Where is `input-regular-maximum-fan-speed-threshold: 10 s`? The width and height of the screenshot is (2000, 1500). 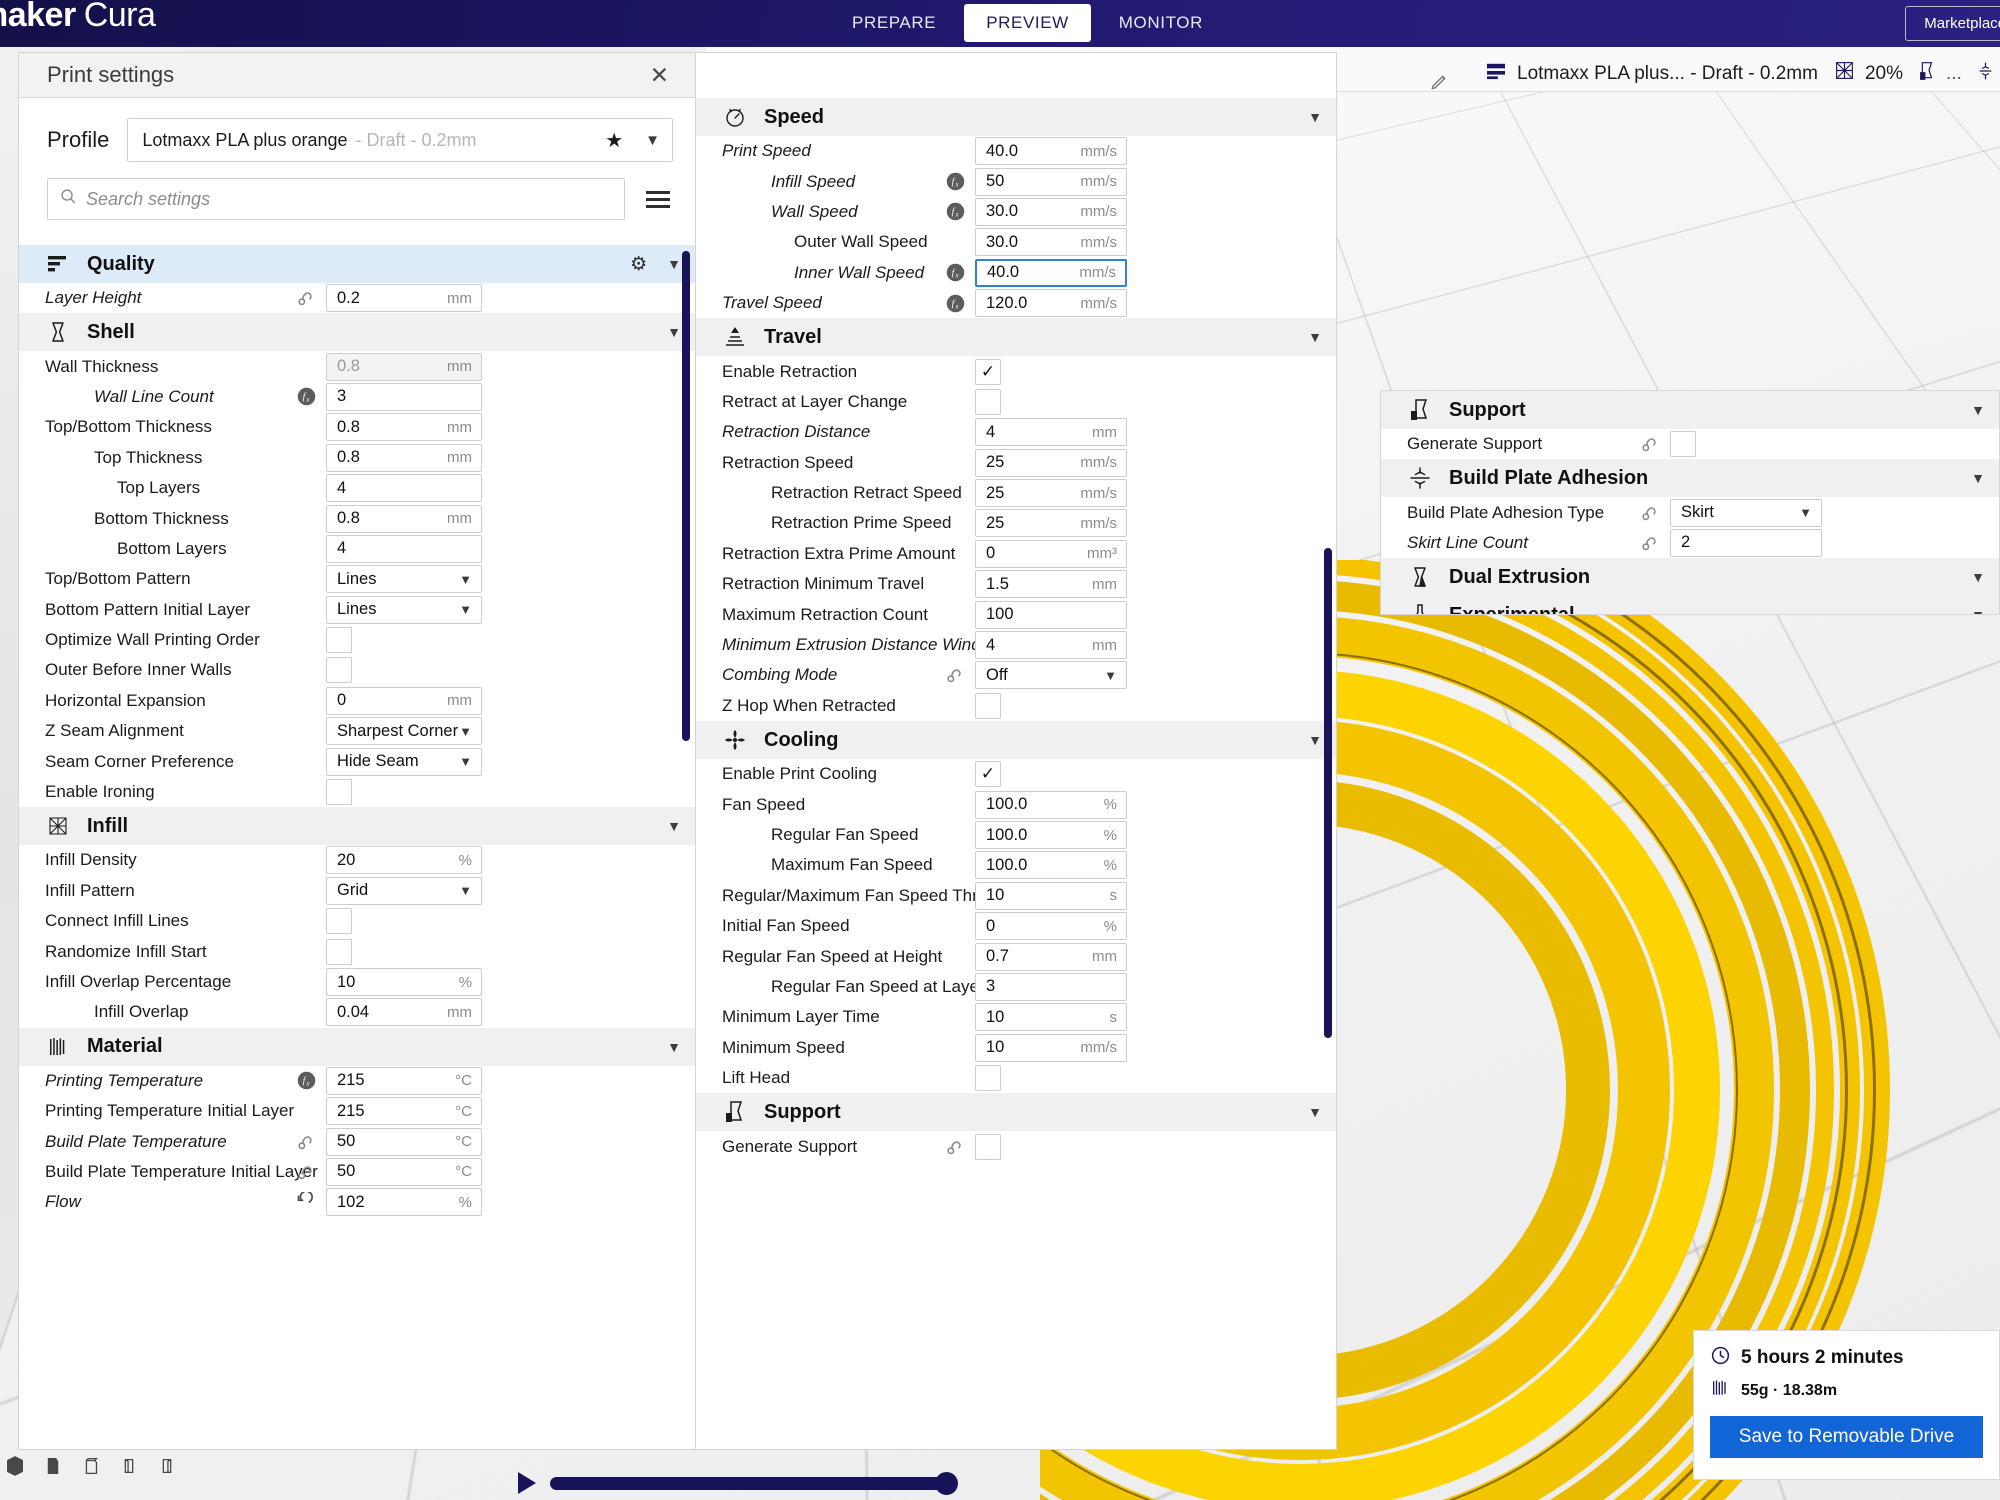
input-regular-maximum-fan-speed-threshold: 10 s is located at coordinates (1051, 895).